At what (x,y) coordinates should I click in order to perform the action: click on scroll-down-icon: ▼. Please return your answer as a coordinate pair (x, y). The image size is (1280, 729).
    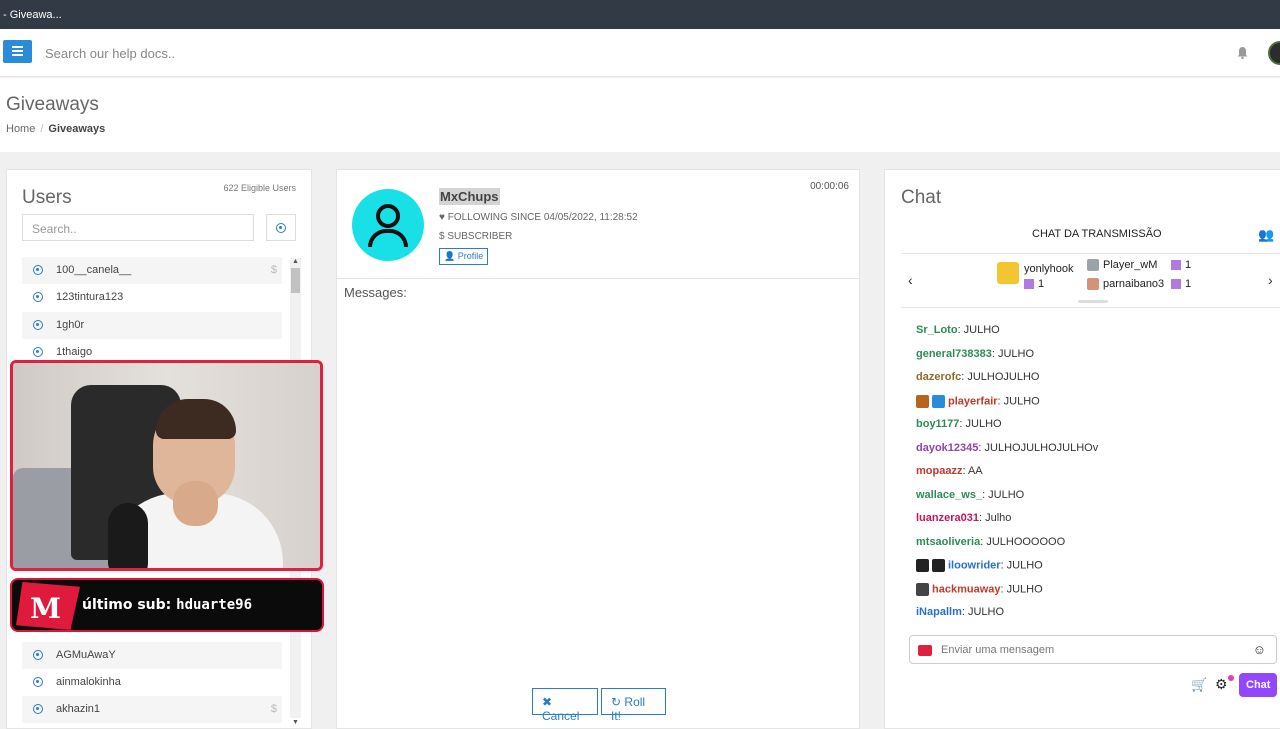
    Looking at the image, I should click on (295, 722).